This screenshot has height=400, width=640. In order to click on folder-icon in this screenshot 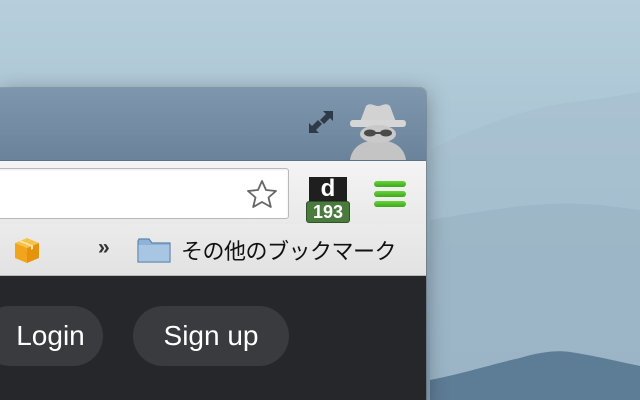, I will do `click(154, 250)`.